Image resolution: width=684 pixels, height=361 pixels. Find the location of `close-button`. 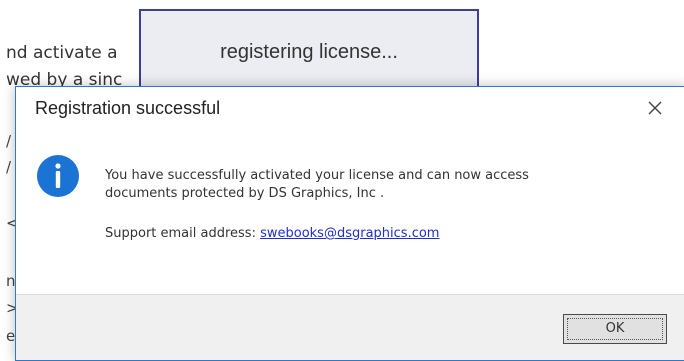

close-button is located at coordinates (655, 108).